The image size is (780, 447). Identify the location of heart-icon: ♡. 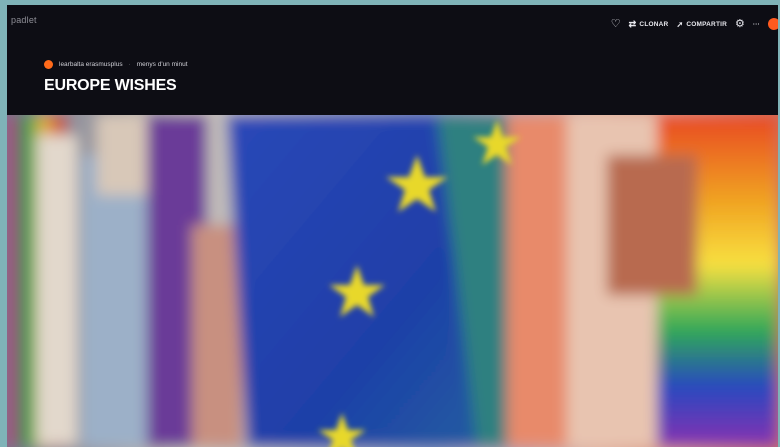
(616, 24).